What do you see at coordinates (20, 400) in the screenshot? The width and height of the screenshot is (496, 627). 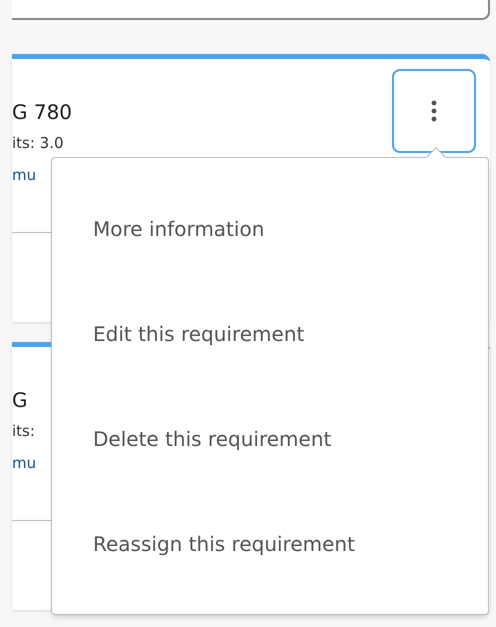 I see `course-title: G` at bounding box center [20, 400].